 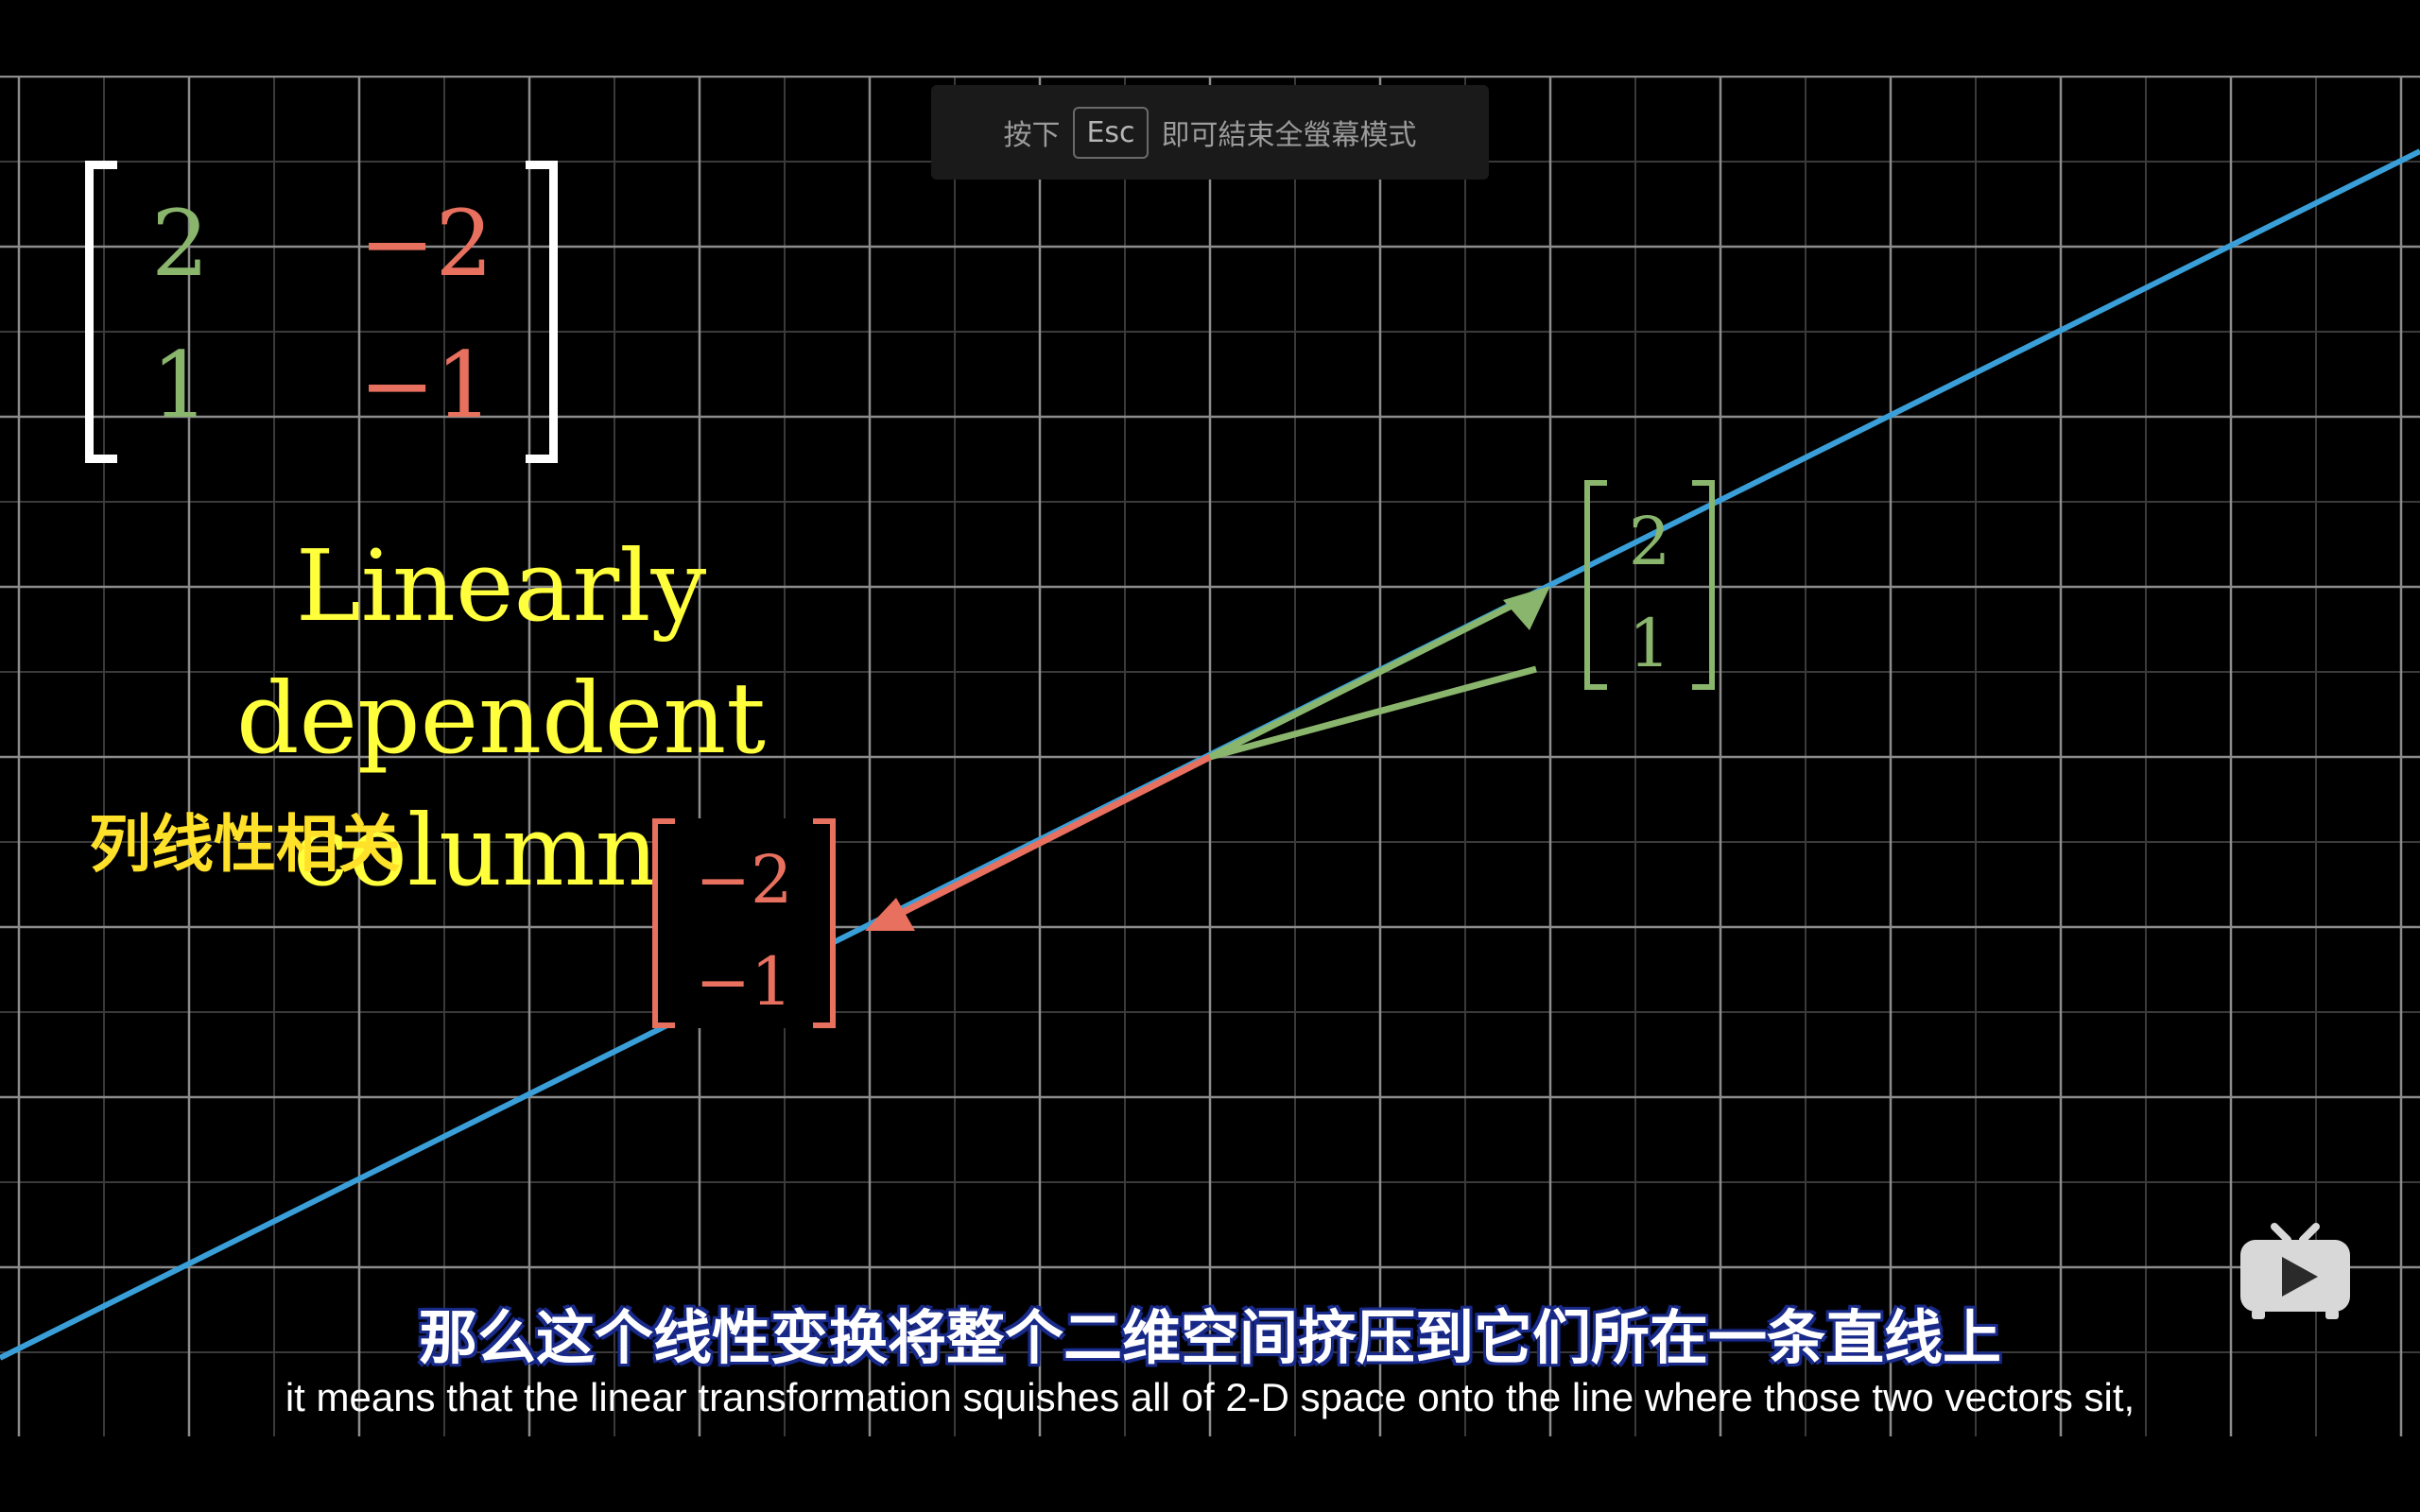 What do you see at coordinates (101, 312) in the screenshot?
I see `matrix-left-bracket` at bounding box center [101, 312].